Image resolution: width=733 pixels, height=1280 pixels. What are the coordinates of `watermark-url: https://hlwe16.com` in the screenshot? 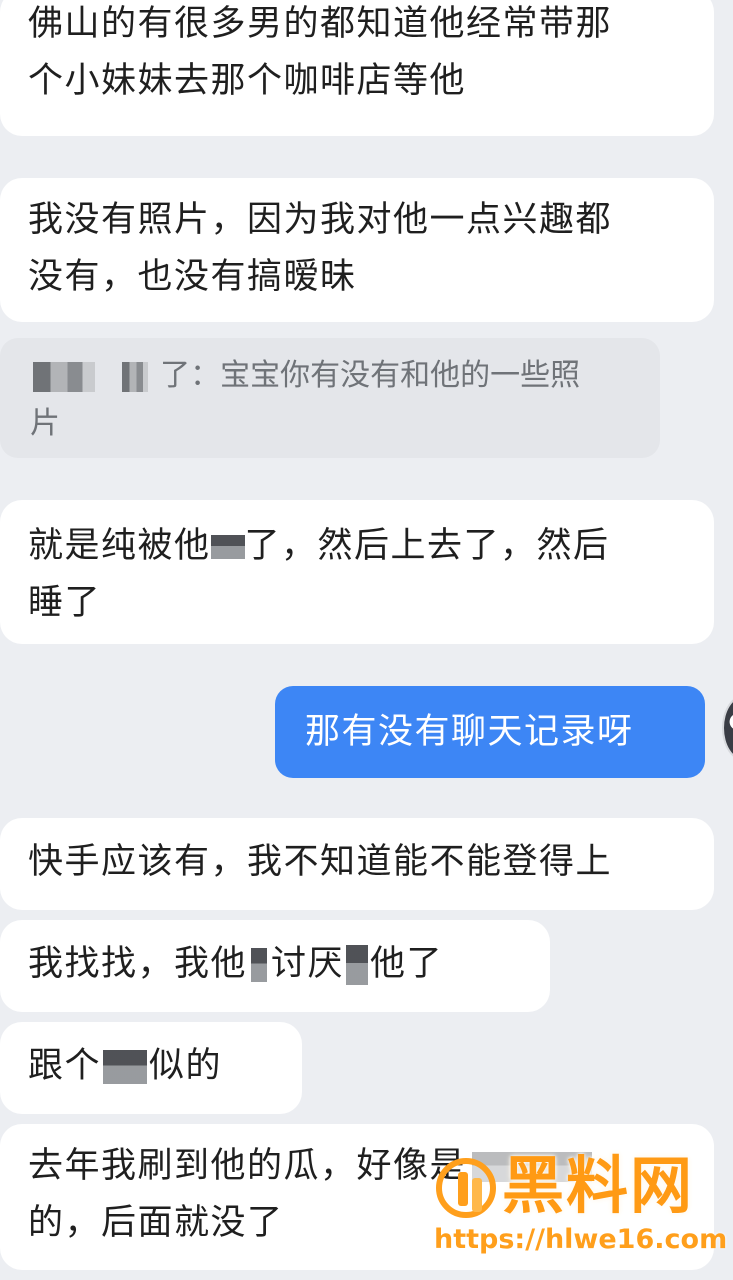 It's located at (581, 1239).